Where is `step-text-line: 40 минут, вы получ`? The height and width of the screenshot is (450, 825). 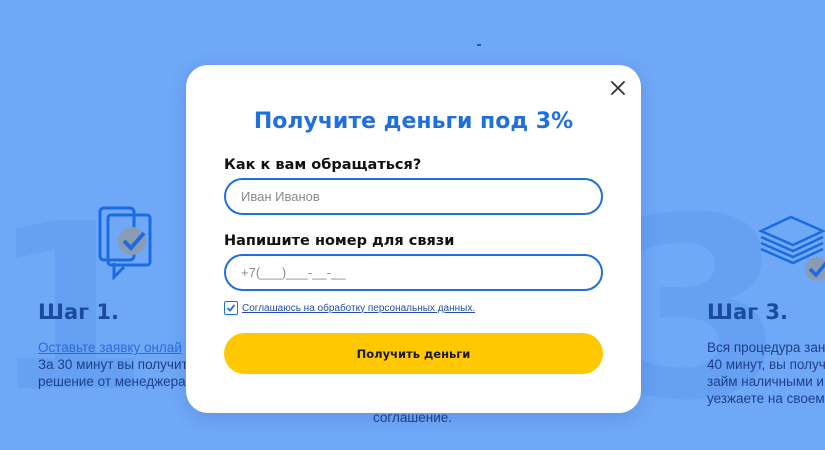 step-text-line: 40 минут, вы получ is located at coordinates (766, 364).